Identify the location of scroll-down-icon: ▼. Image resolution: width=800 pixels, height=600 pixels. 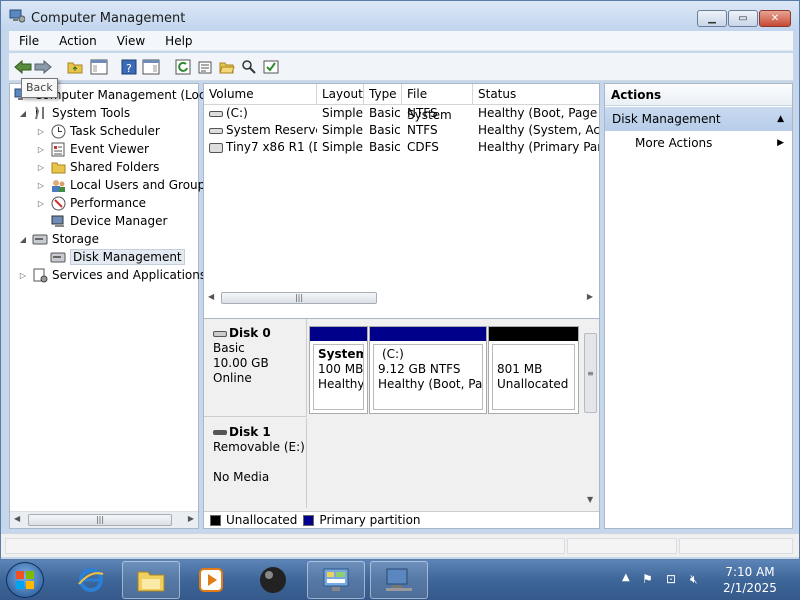
(590, 499).